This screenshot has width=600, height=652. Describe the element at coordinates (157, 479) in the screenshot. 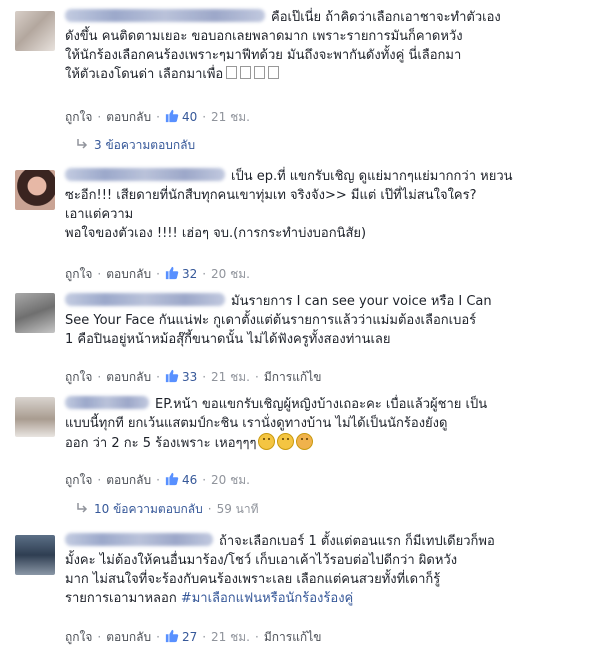

I see `comment-actions: ถูกใจ · ตอบกลับ · 46 · 20 ชม.` at that location.